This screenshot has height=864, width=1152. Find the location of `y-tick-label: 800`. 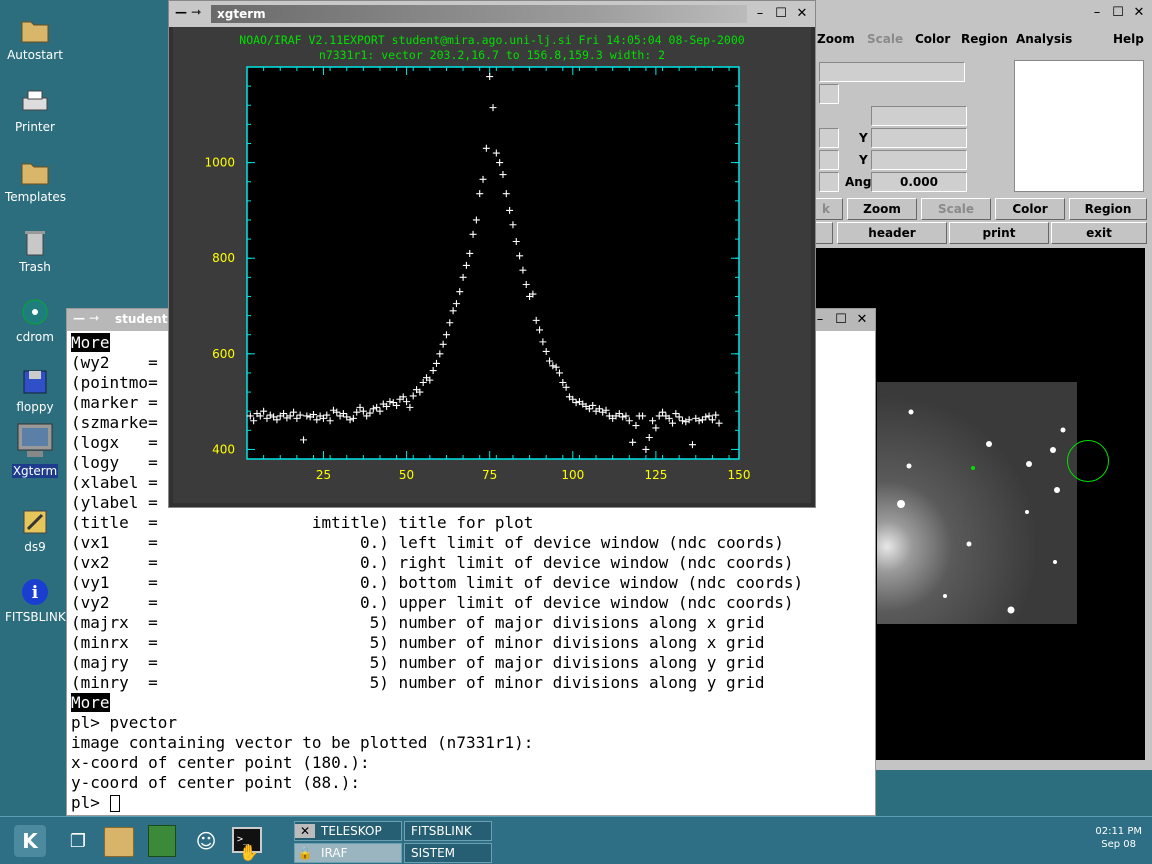

y-tick-label: 800 is located at coordinates (223, 258).